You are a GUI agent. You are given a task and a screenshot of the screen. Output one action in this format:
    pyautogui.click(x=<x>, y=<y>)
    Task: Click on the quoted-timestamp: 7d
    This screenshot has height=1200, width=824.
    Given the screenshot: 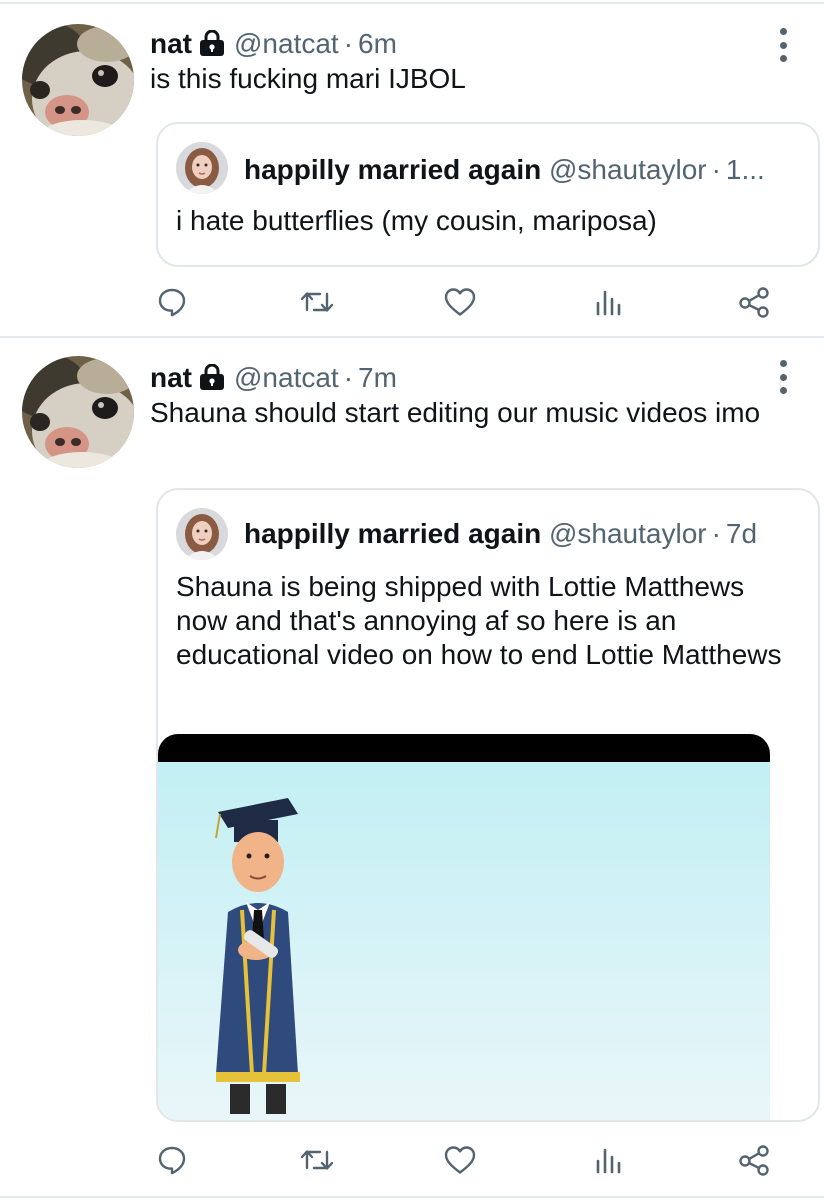 What is the action you would take?
    pyautogui.click(x=741, y=533)
    